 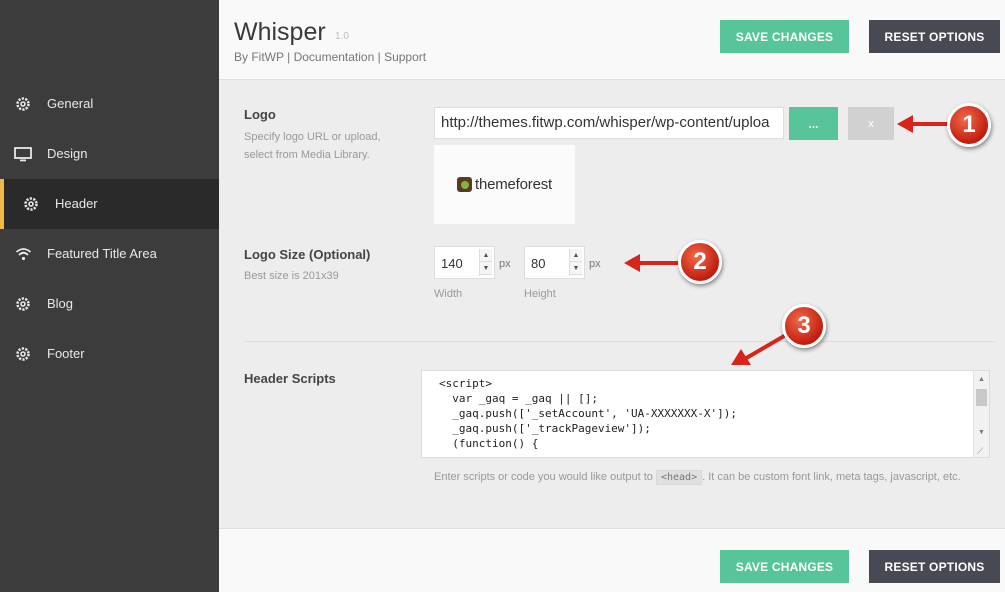 I want to click on callout-badge-1: 1, so click(x=969, y=125).